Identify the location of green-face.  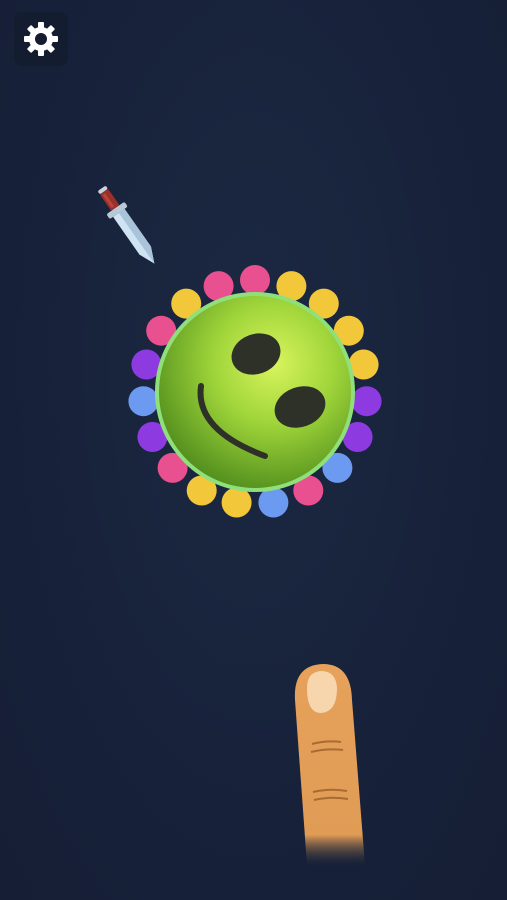
(255, 392).